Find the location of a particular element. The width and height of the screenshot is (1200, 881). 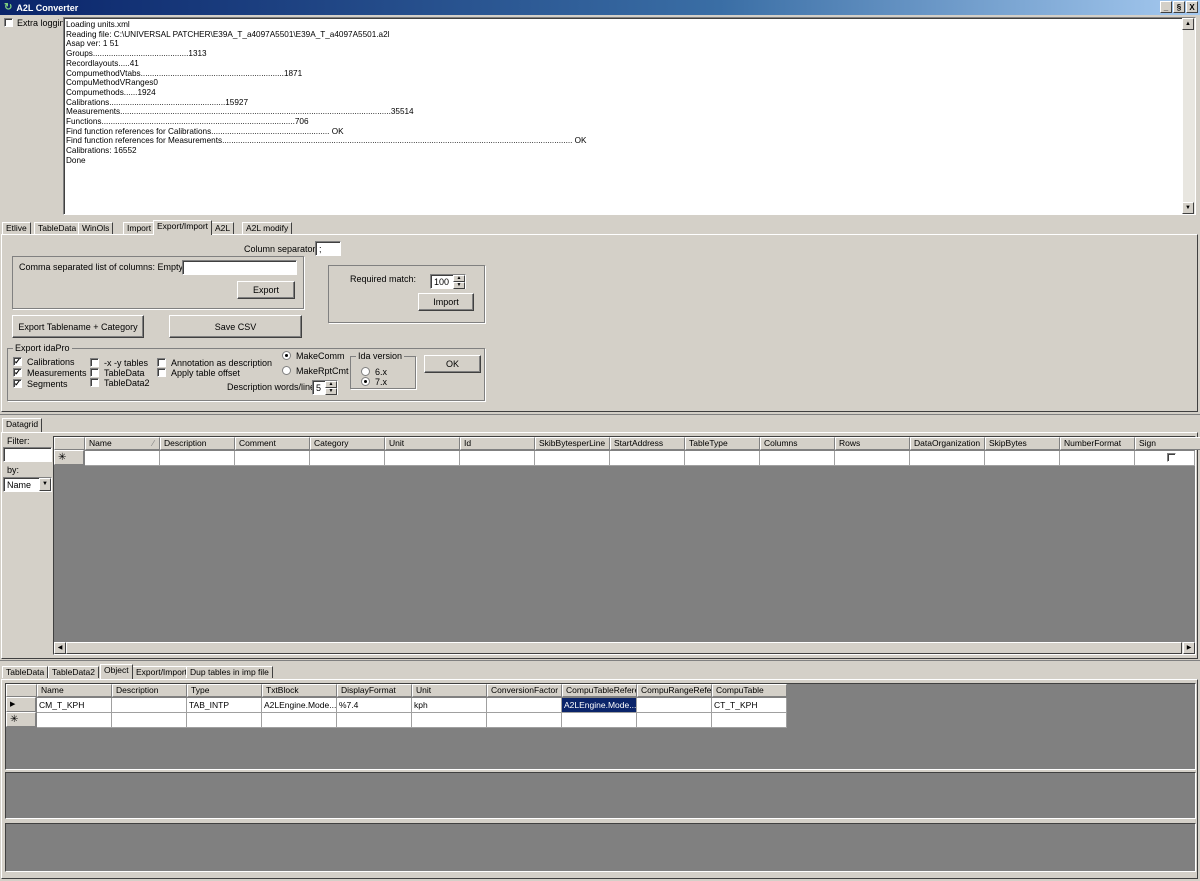

makerptcmt-radio is located at coordinates (286, 370).